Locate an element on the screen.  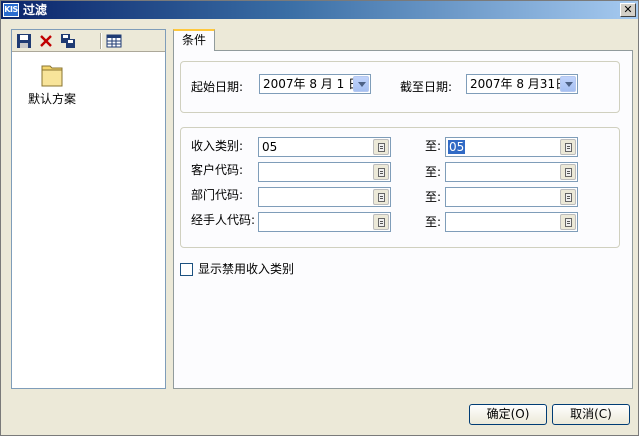
list-view-icon is located at coordinates (114, 41).